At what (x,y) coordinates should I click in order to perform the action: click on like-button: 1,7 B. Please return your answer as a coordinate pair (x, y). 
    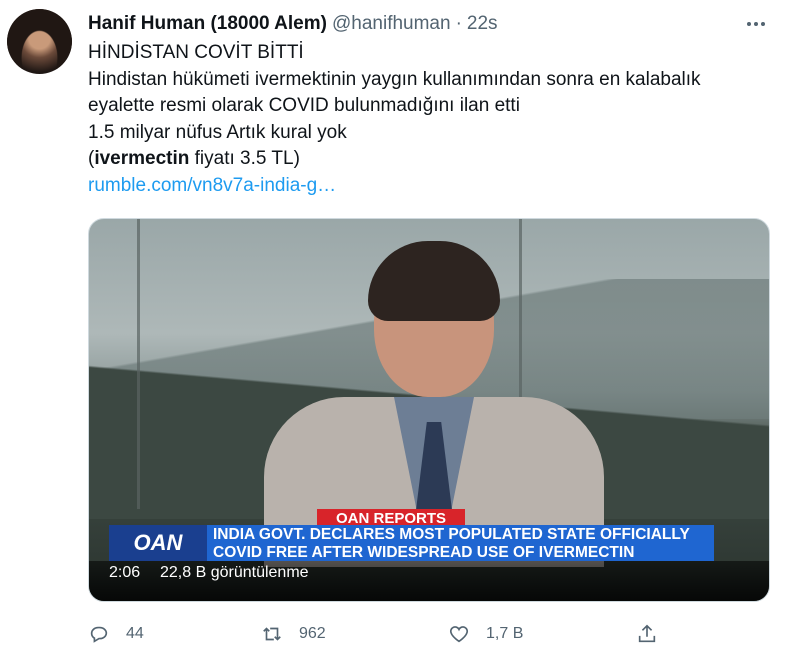
    Looking at the image, I should click on (485, 634).